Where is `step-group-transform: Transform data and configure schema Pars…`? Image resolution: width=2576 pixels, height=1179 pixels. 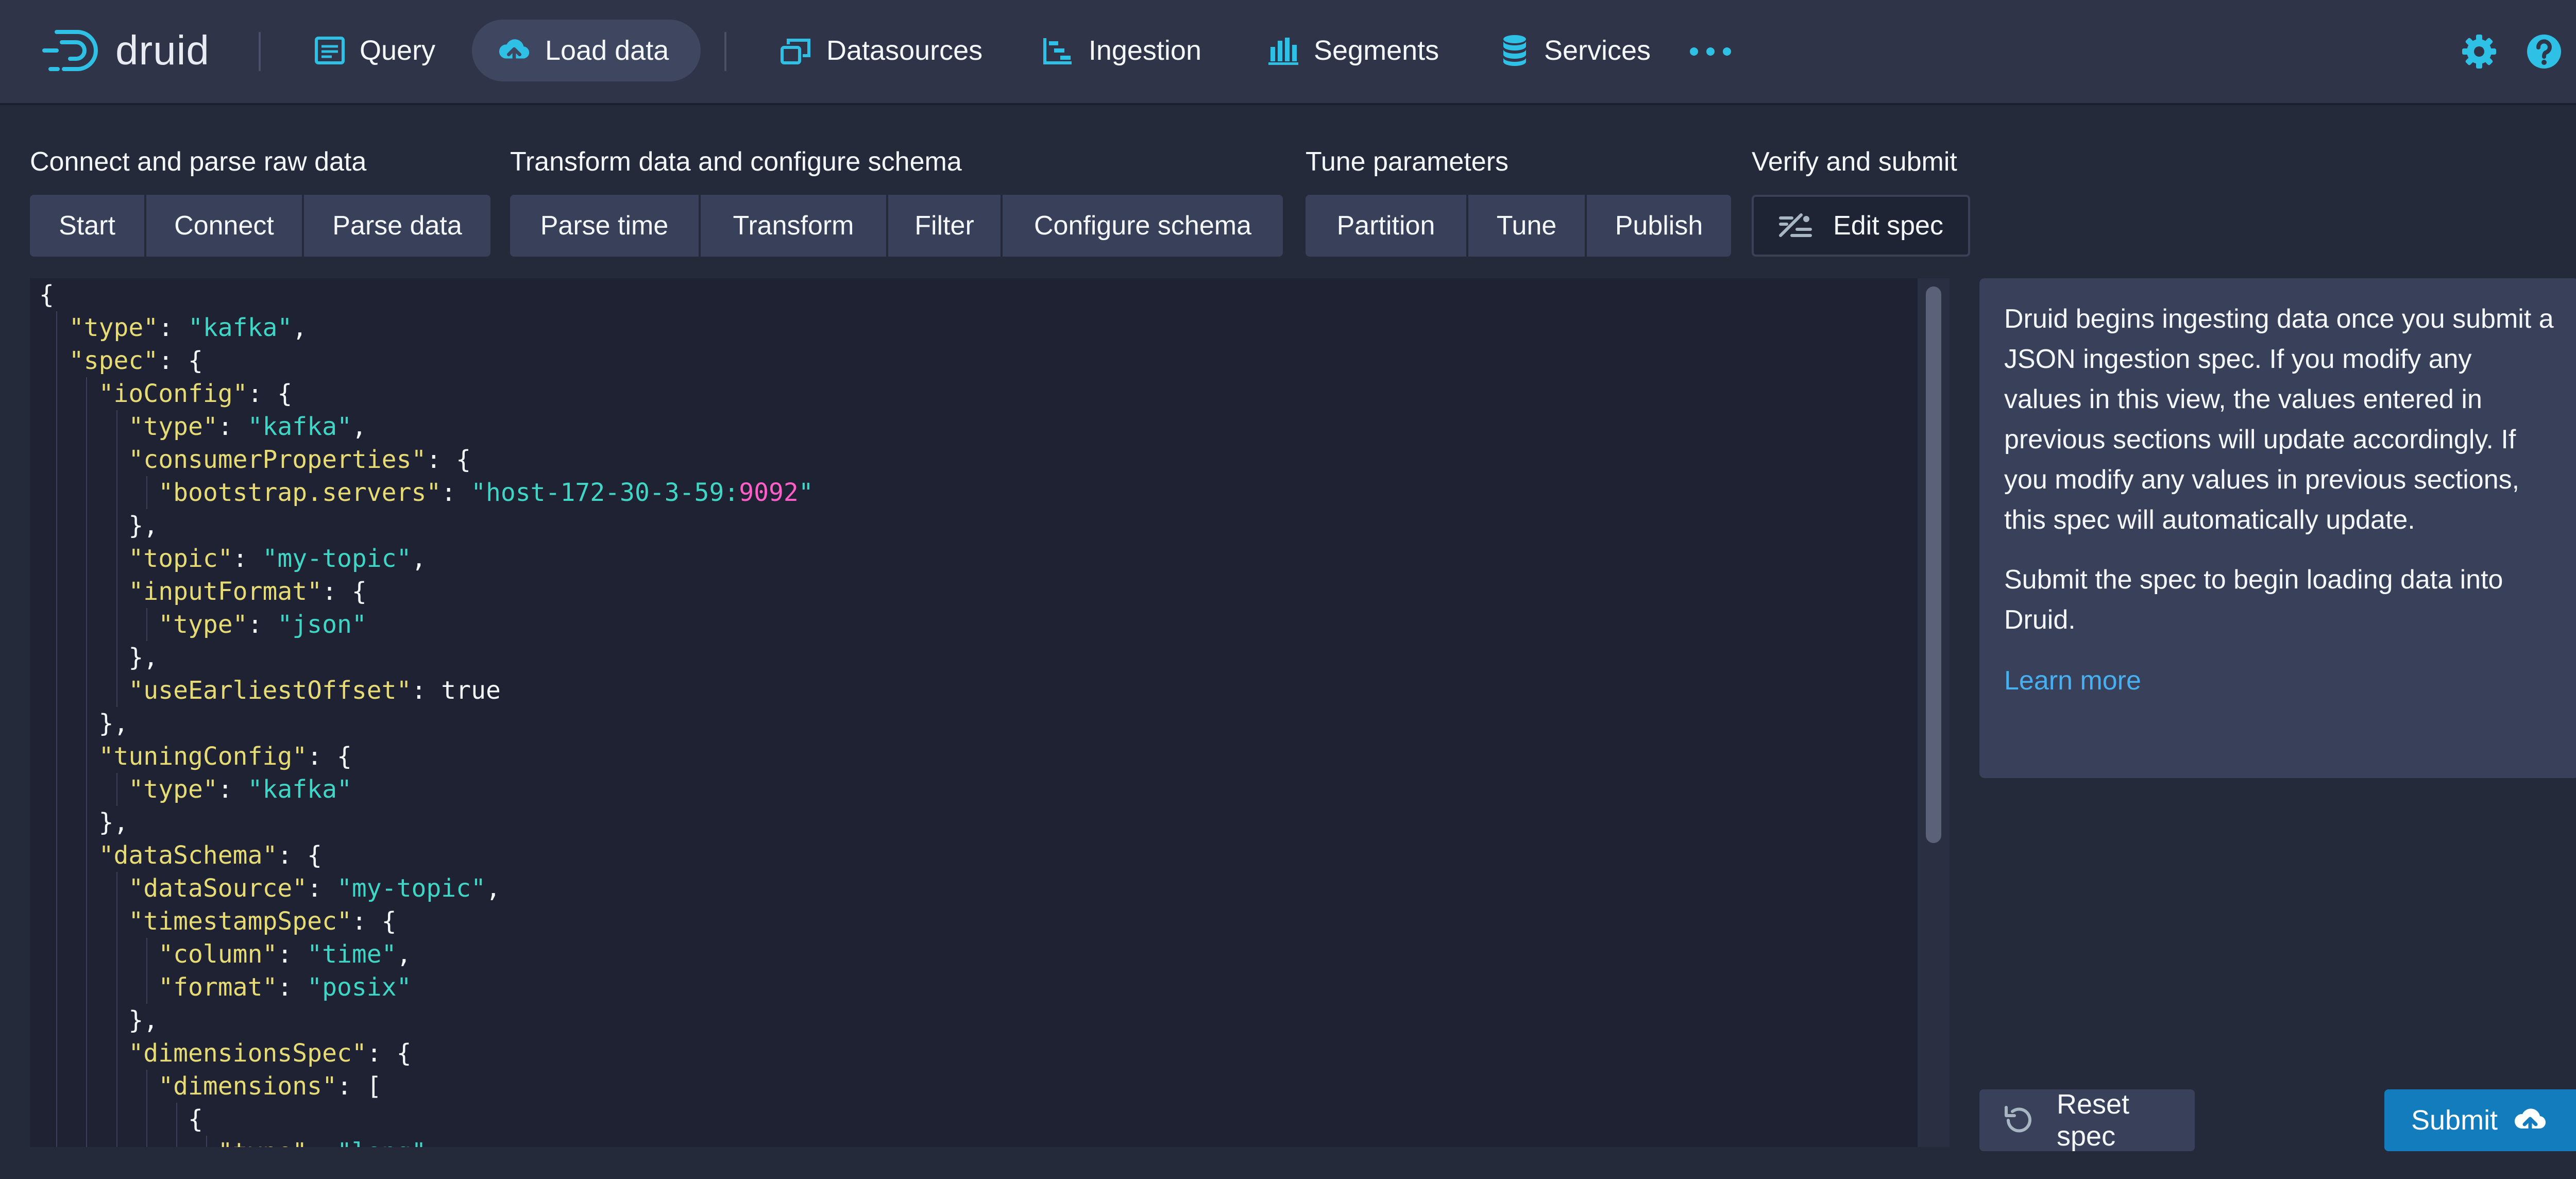
step-group-transform: Transform data and configure schema Pars… is located at coordinates (896, 200).